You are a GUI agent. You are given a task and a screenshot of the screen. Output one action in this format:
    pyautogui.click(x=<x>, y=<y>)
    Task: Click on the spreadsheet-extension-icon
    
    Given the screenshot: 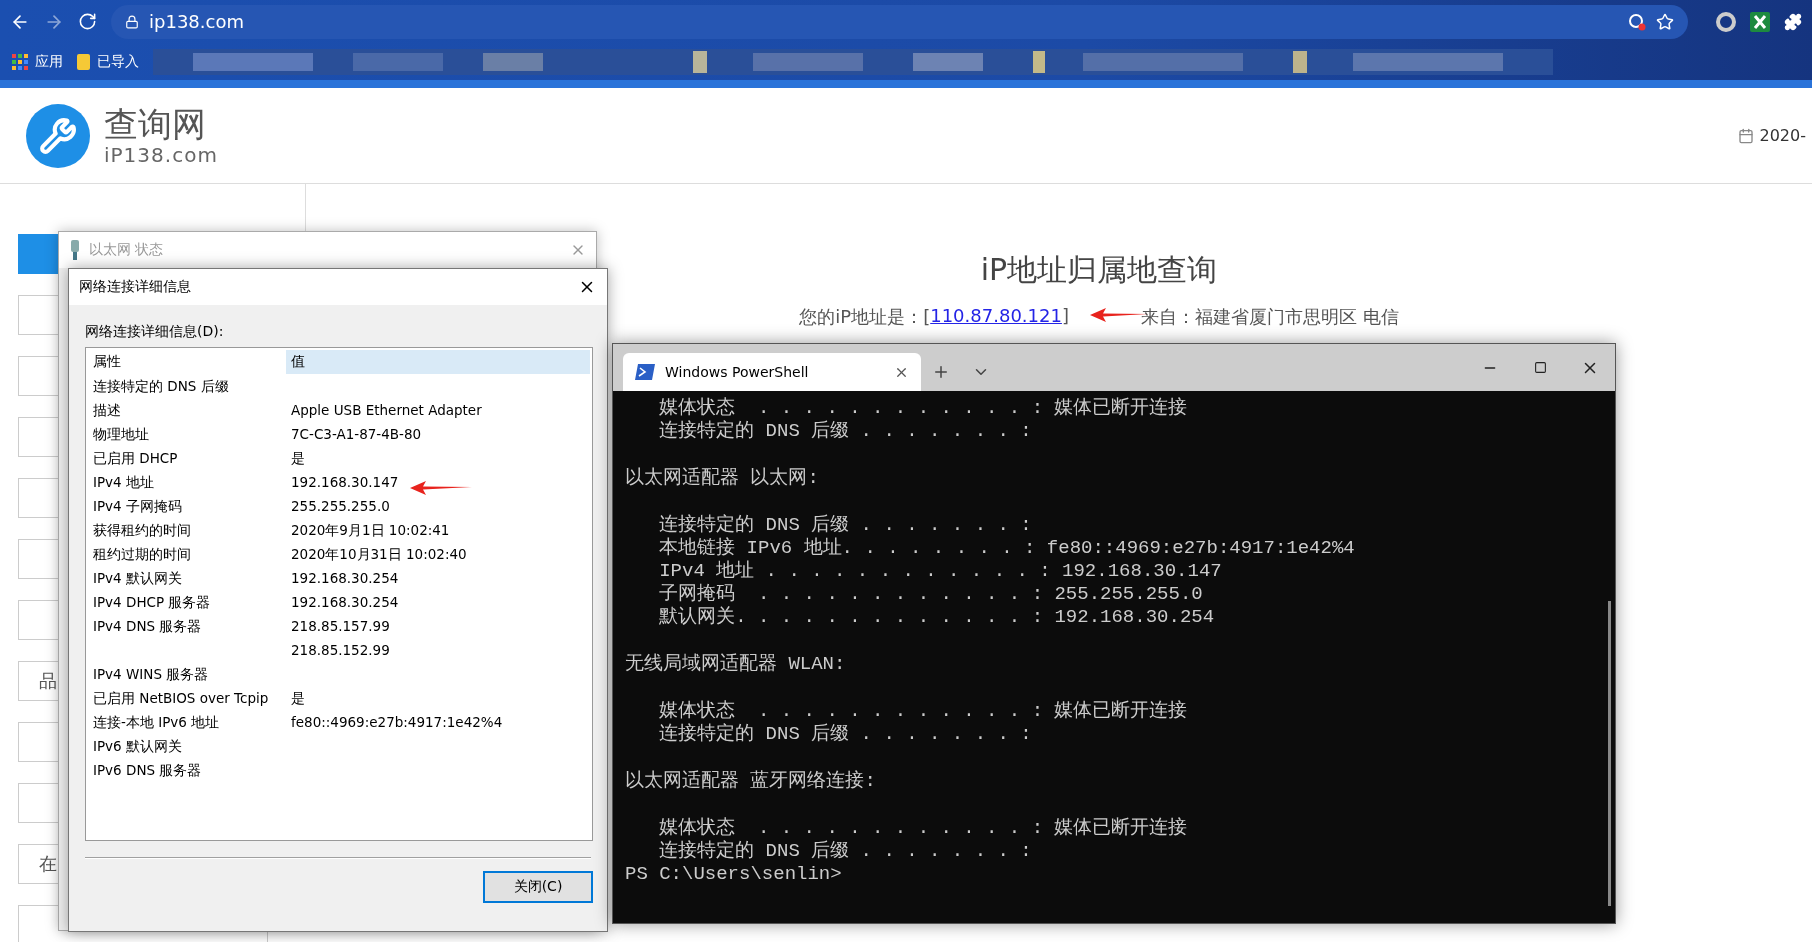 What is the action you would take?
    pyautogui.click(x=1760, y=21)
    